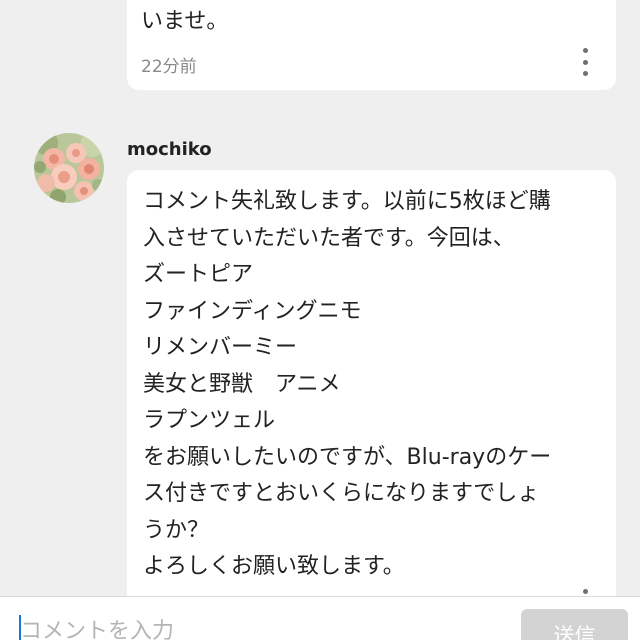  Describe the element at coordinates (574, 624) in the screenshot. I see `send-button: 送信` at that location.